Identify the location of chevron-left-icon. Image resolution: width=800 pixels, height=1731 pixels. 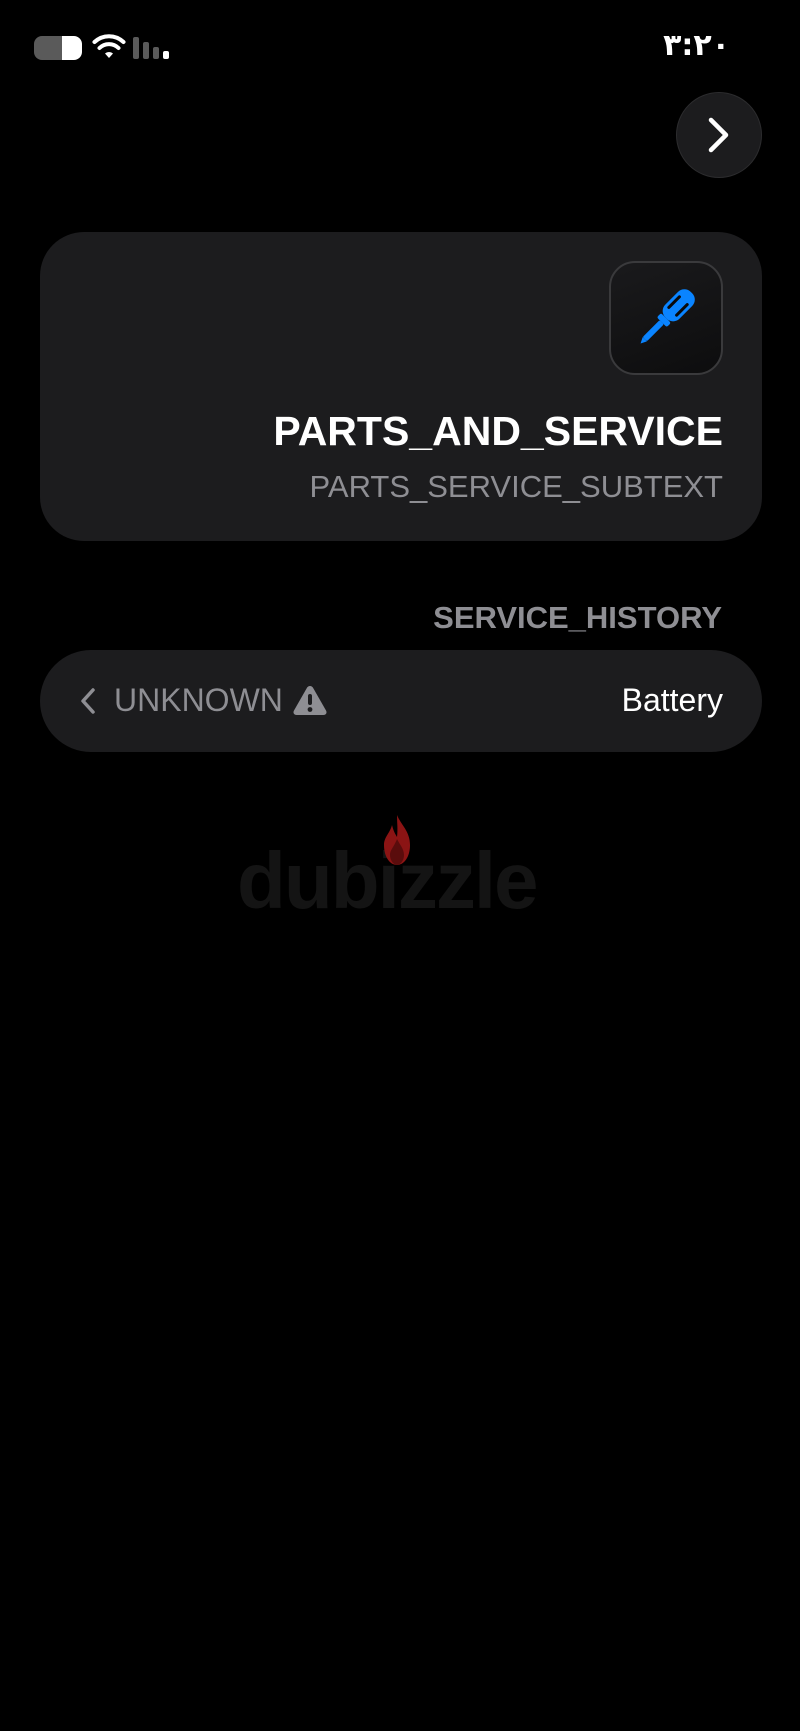
(88, 701).